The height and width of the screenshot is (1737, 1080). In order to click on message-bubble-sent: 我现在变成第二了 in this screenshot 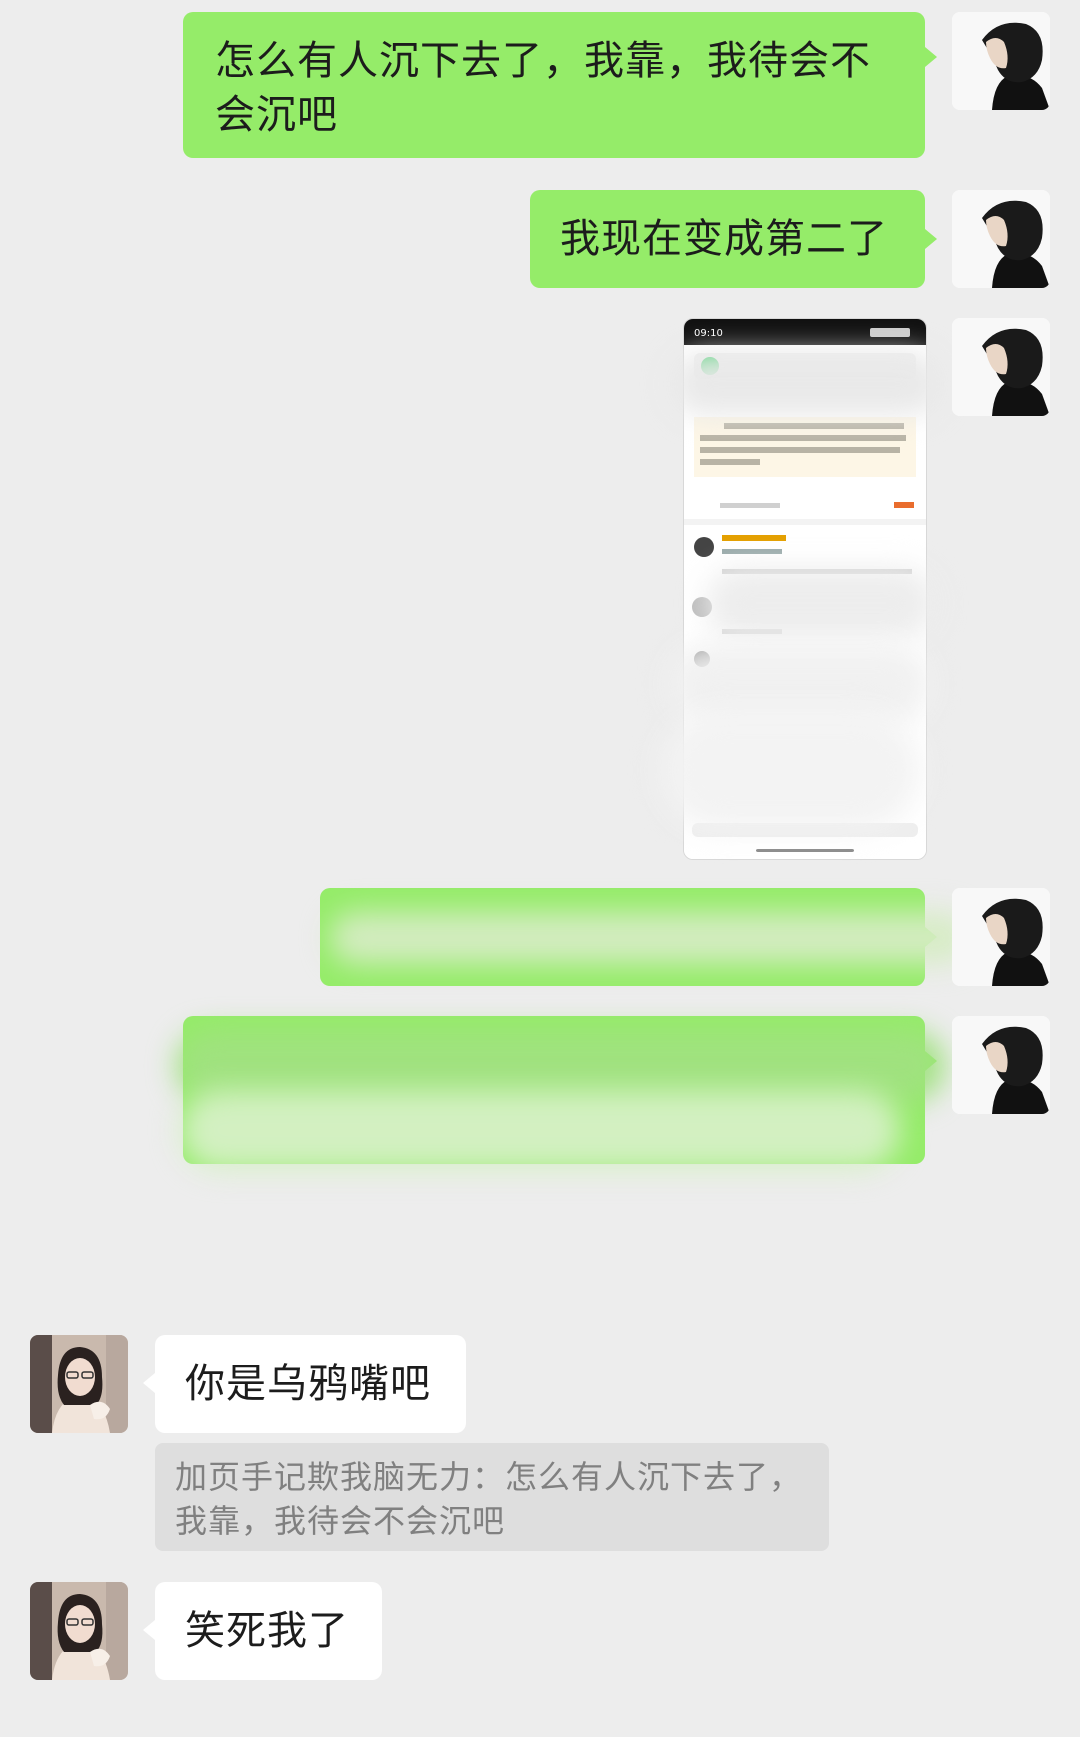, I will do `click(727, 239)`.